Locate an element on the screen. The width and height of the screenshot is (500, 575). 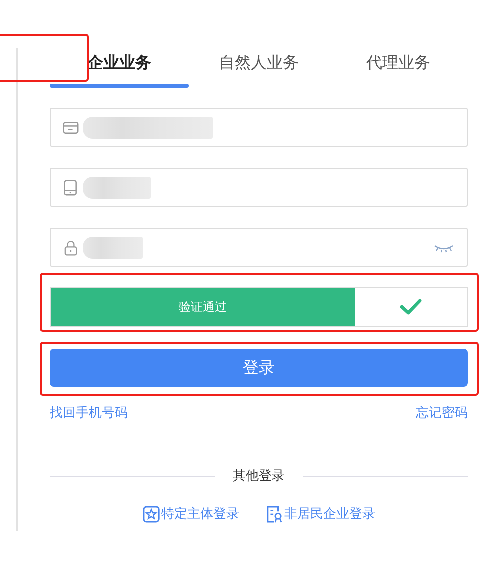
login-button: 登录 is located at coordinates (259, 368).